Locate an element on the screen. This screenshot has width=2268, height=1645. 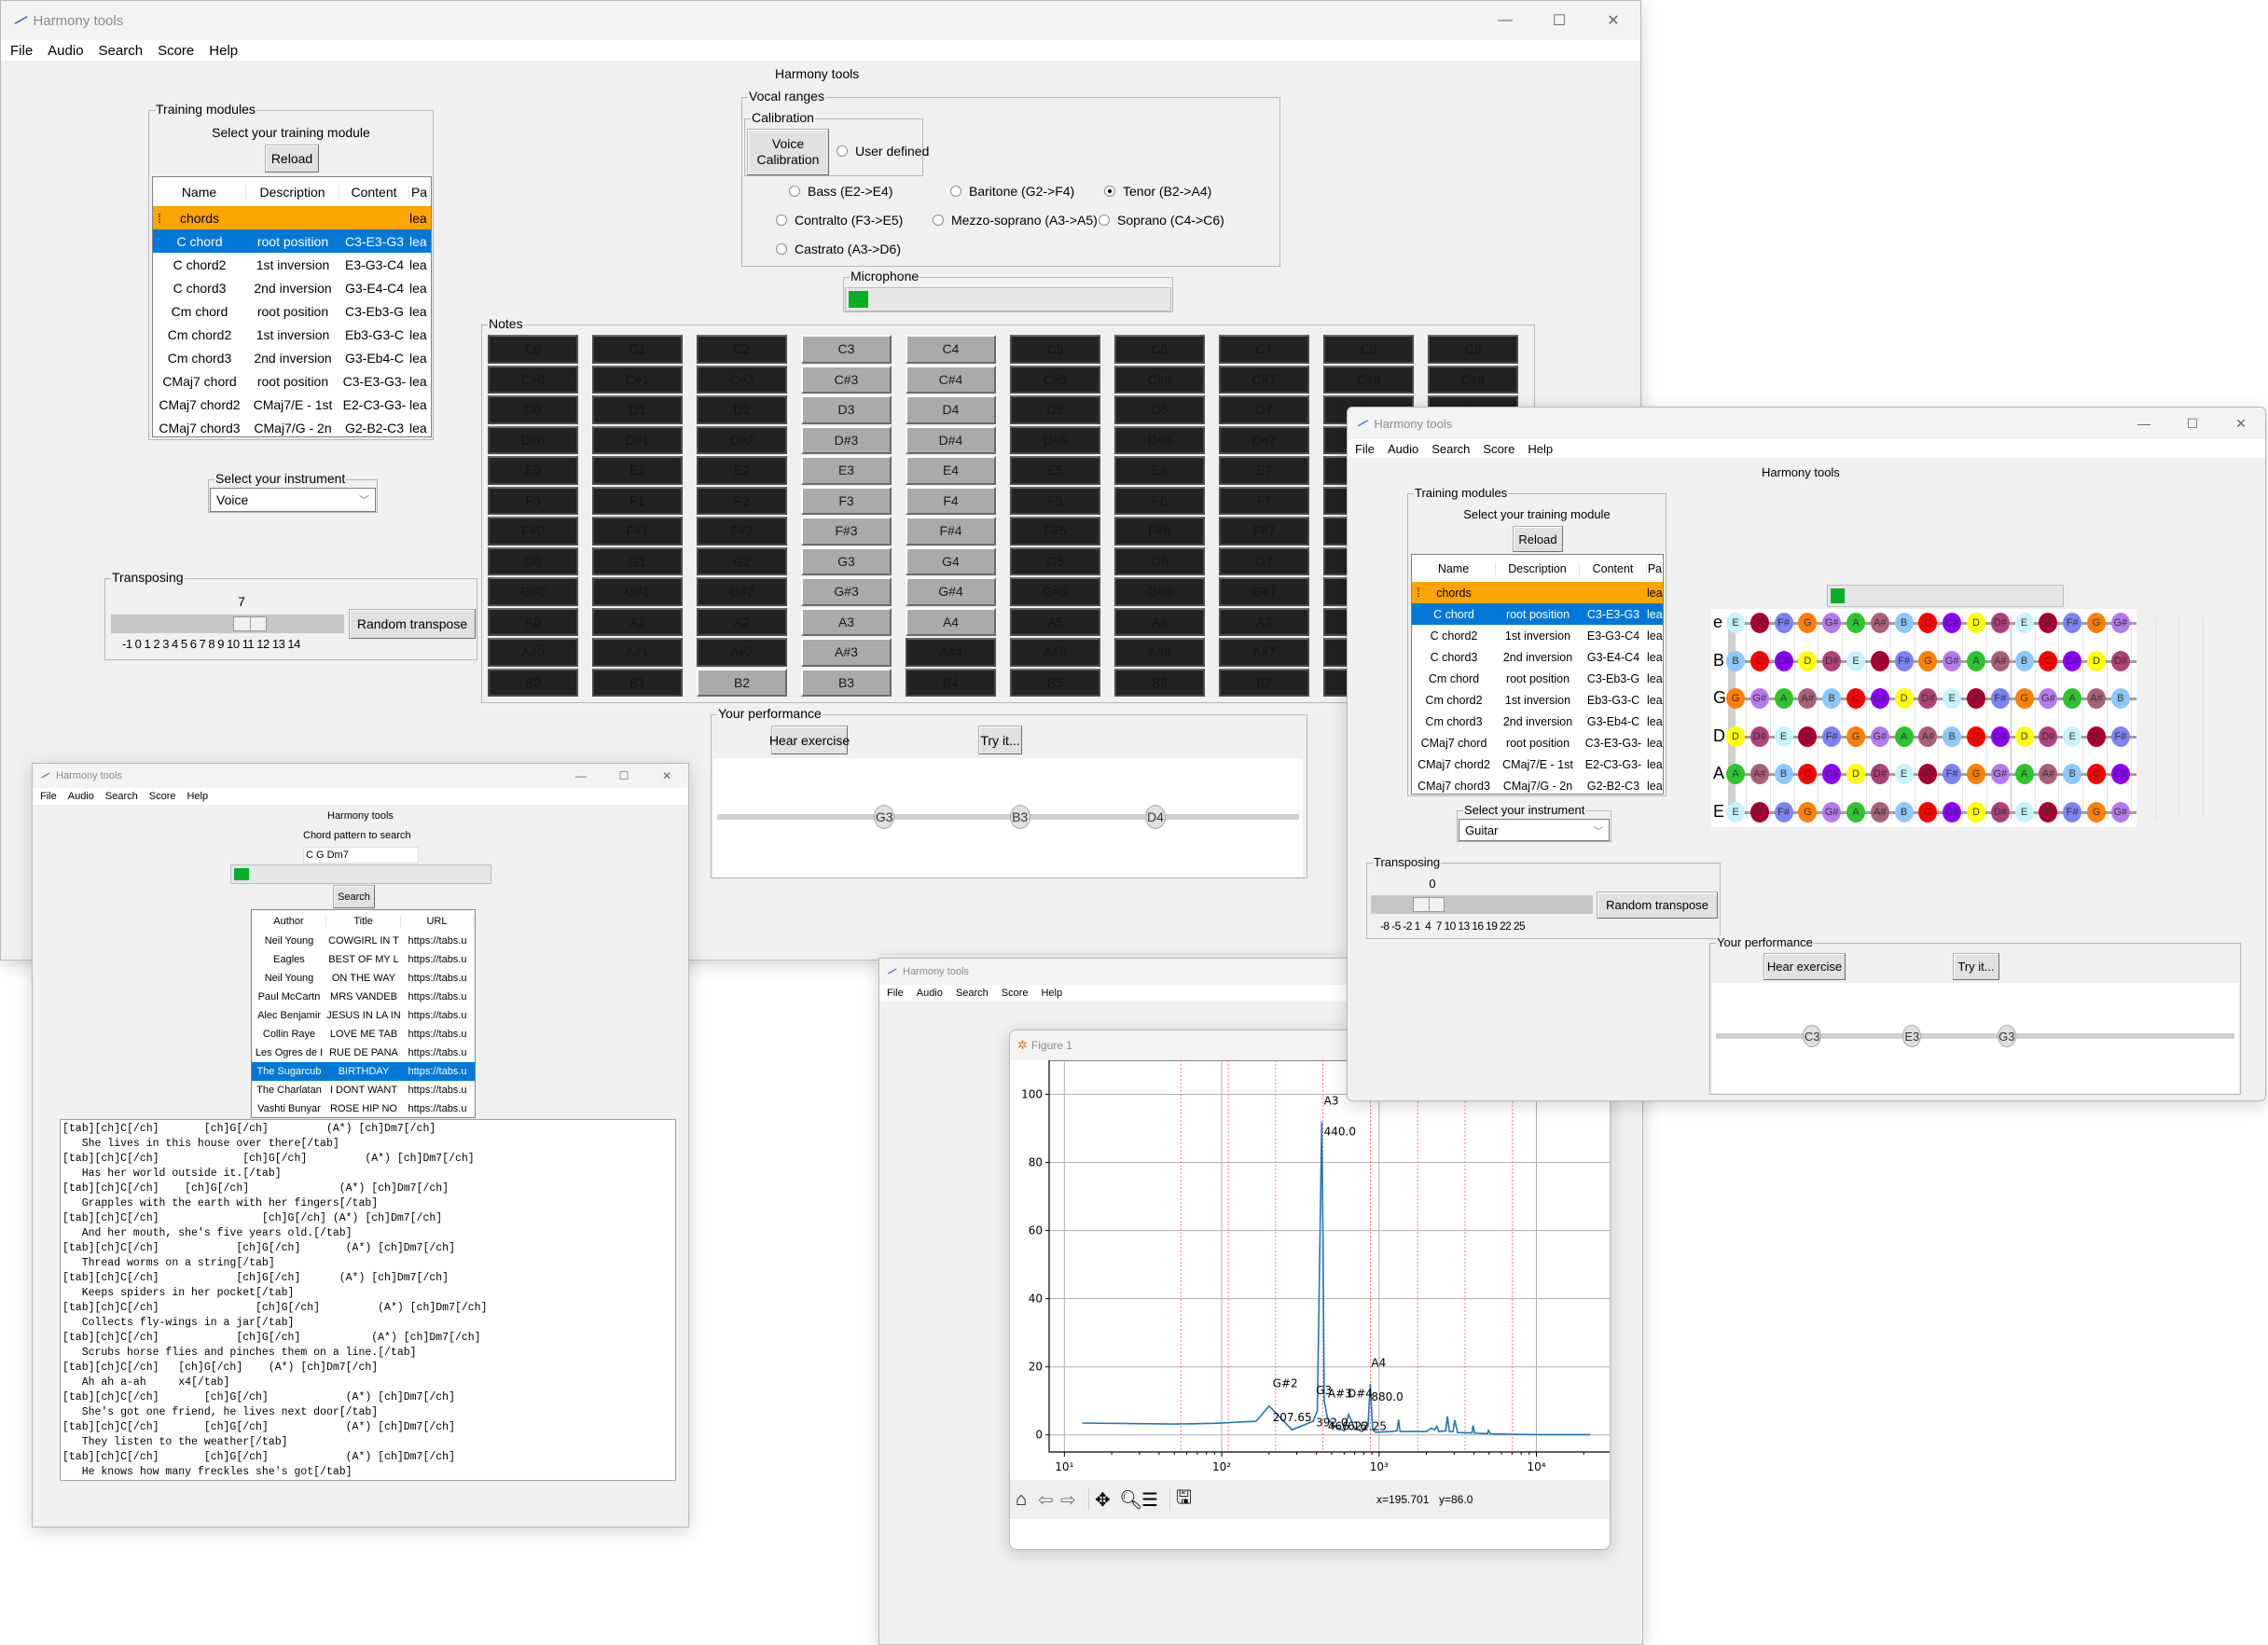
column-header: Name is located at coordinates (199, 192).